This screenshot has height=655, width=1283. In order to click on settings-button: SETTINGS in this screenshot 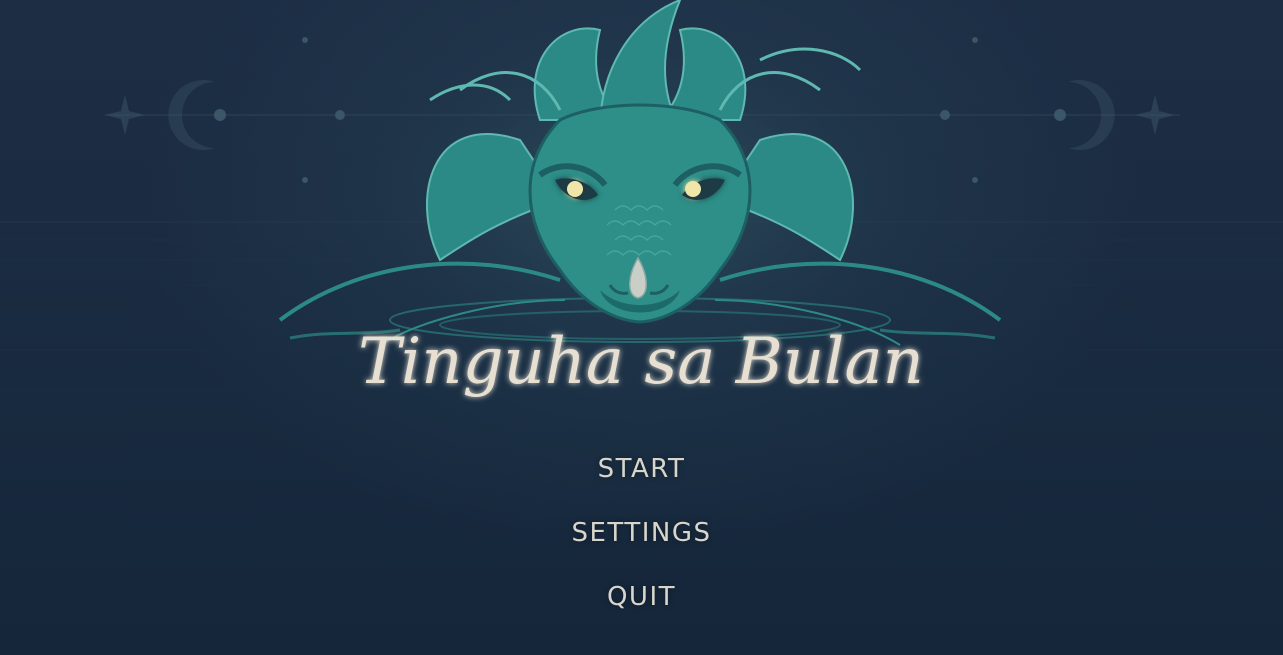, I will do `click(641, 536)`.